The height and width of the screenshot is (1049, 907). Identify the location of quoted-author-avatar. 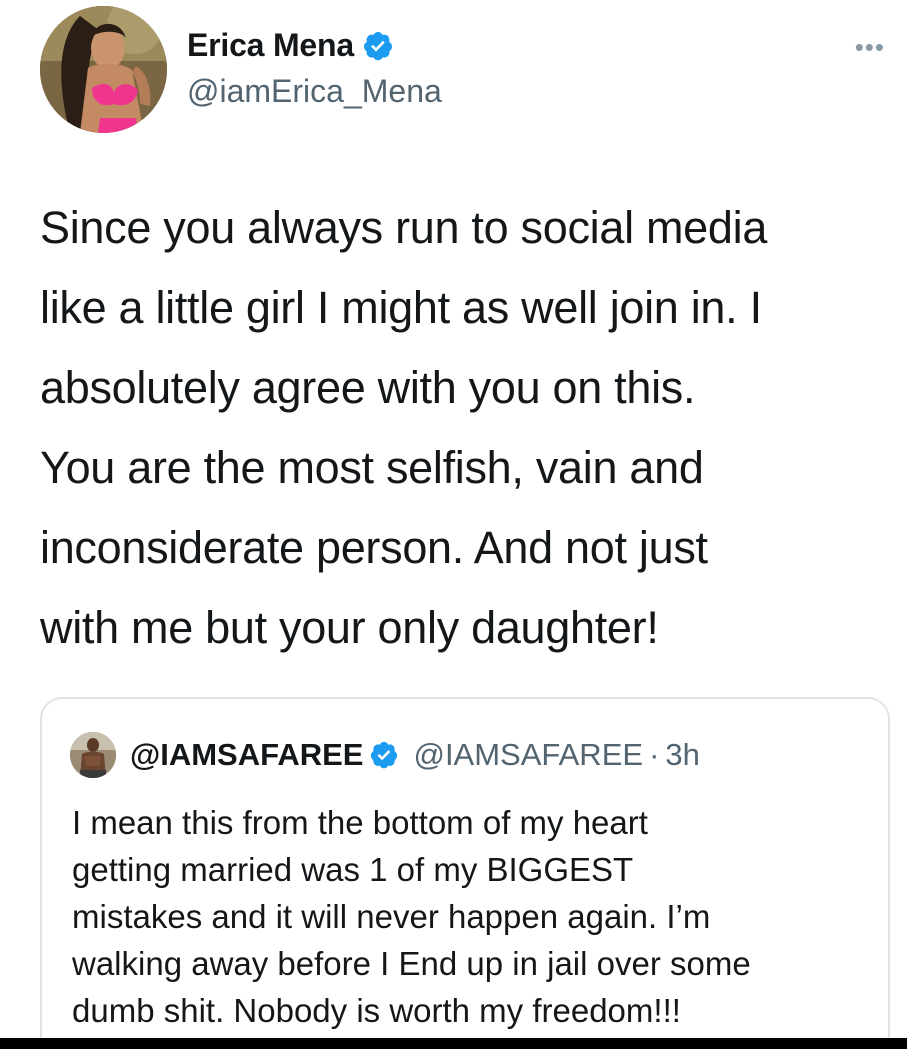
(93, 755).